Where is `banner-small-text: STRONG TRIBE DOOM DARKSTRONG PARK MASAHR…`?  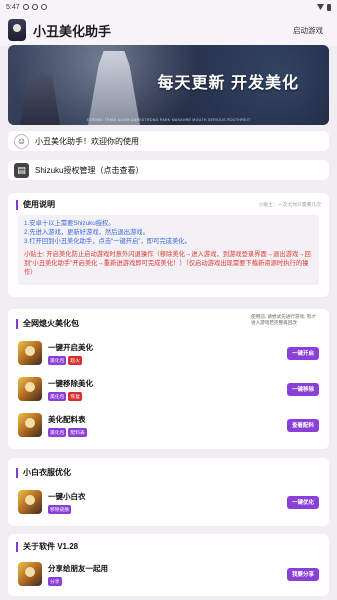 banner-small-text: STRONG TRIBE DOOM DARKSTRONG PARK MASAHR… is located at coordinates (168, 120).